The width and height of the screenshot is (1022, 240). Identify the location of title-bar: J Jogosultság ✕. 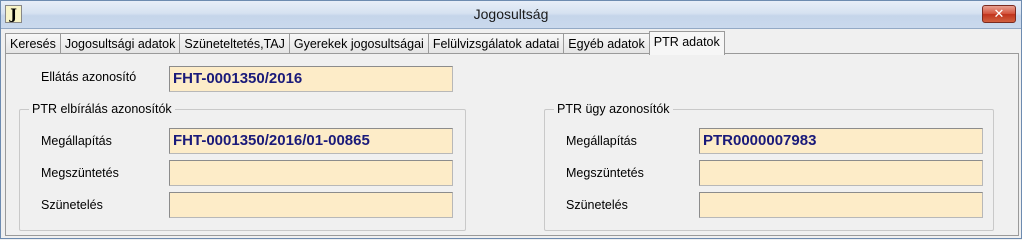
(511, 15).